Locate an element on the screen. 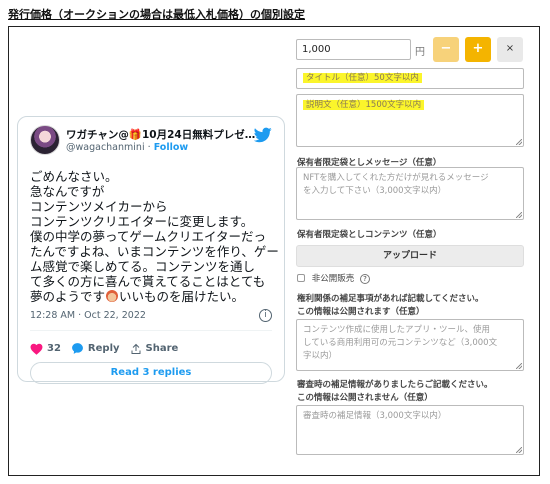 This screenshot has width=550, height=484. title-placeholder: タイトル（任意）50文字以内 is located at coordinates (362, 78).